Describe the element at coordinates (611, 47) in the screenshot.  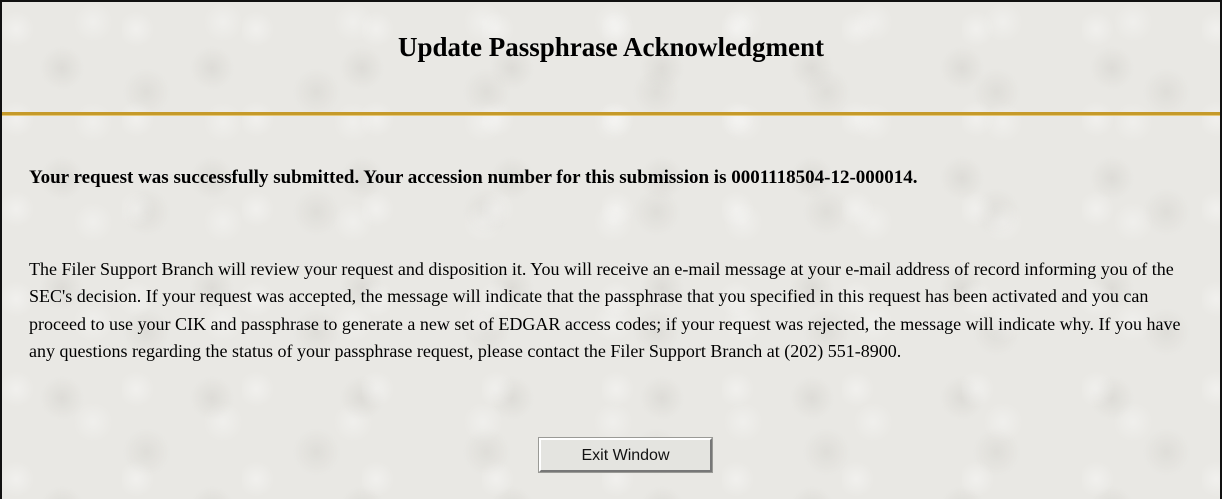
I see `page-title: Update Passphrase Acknowledgment` at that location.